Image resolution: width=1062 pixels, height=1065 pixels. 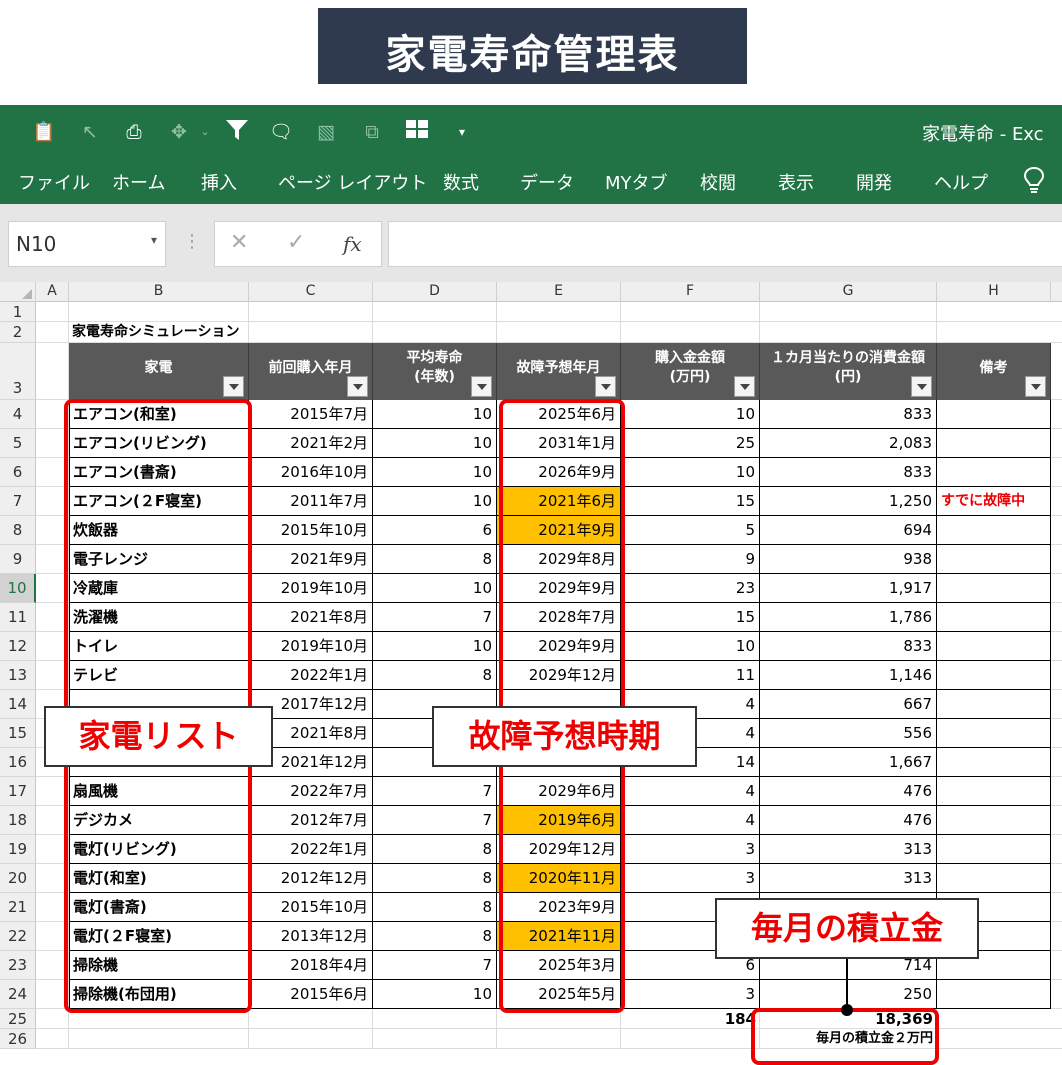 I want to click on cell-monthly-cost: 938, so click(x=848, y=559).